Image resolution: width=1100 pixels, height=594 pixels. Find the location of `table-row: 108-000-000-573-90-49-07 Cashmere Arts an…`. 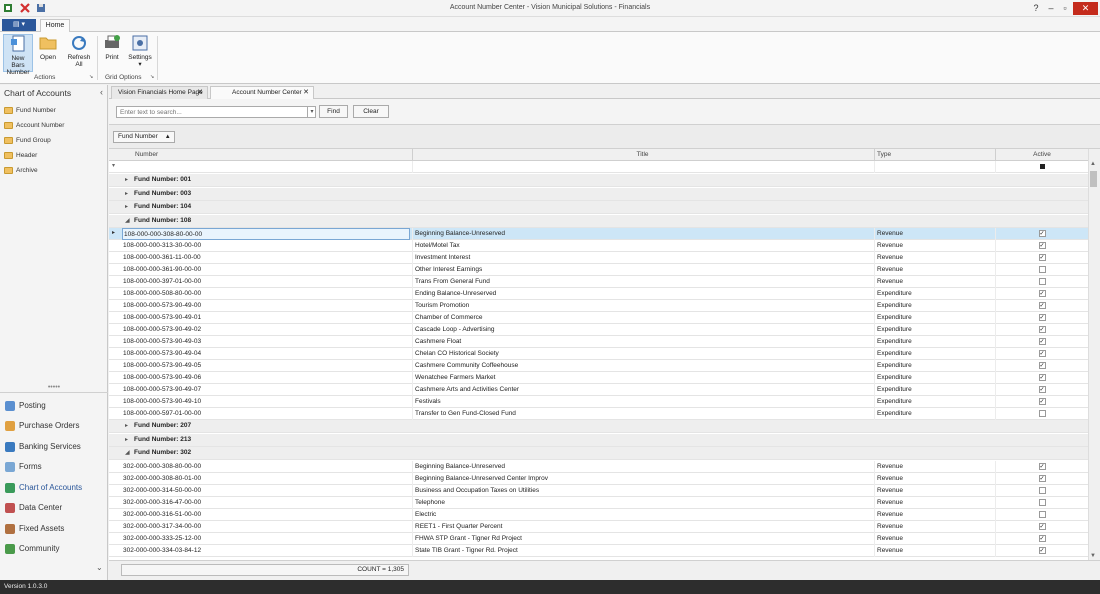

table-row: 108-000-000-573-90-49-07 Cashmere Arts an… is located at coordinates (598, 390).